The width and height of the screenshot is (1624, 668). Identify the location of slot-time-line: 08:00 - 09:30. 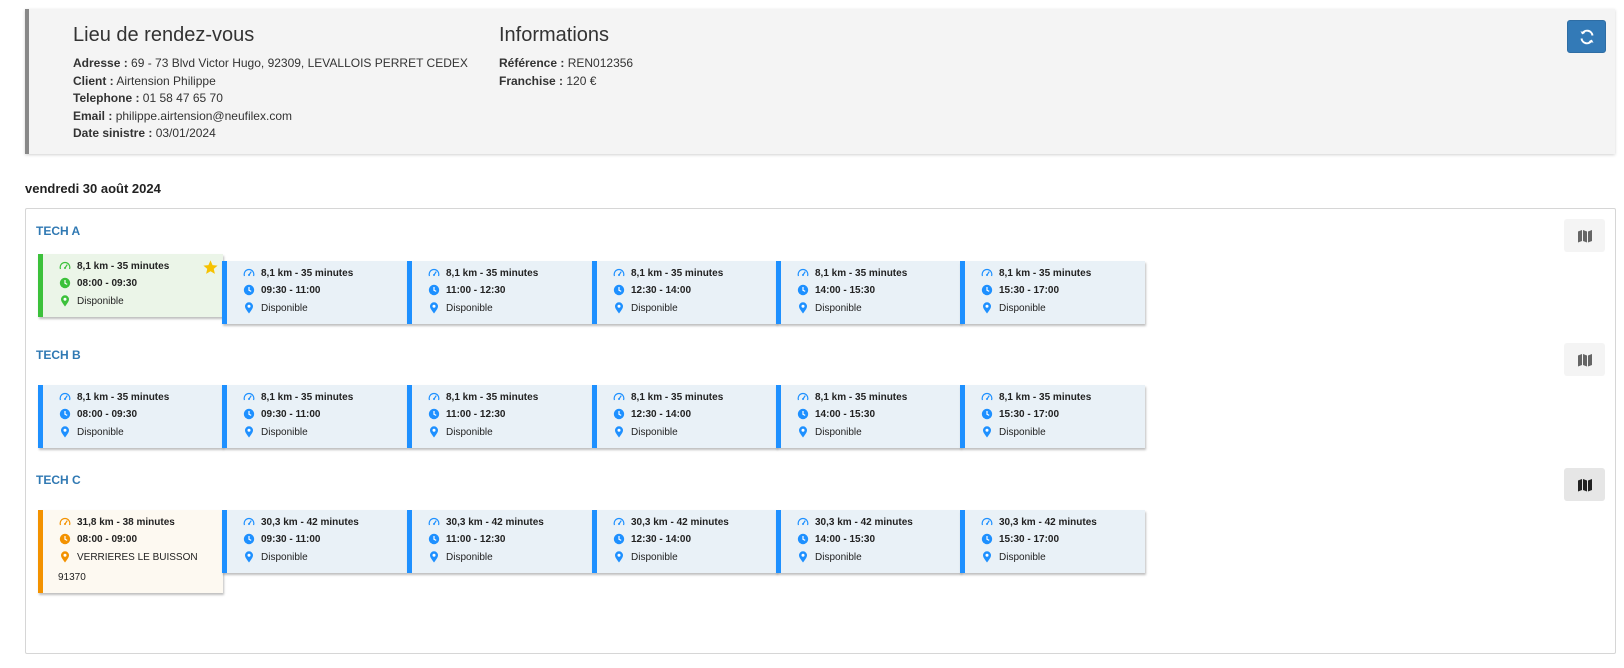
(98, 283).